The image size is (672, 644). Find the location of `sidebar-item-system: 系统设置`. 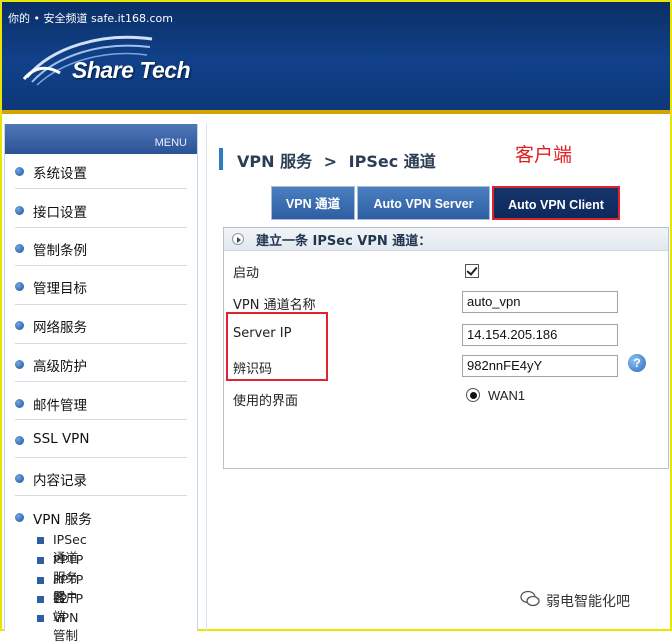

sidebar-item-system: 系统设置 is located at coordinates (95, 172).